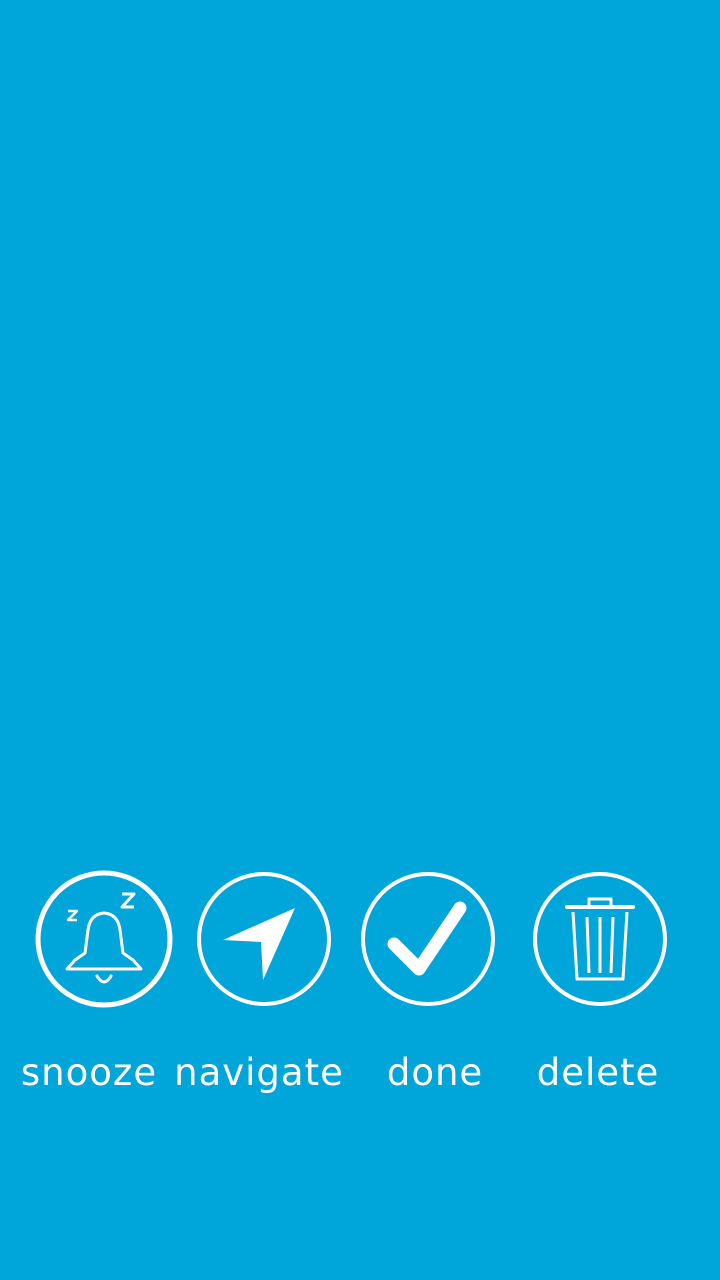 The height and width of the screenshot is (1280, 720). I want to click on delete-button, so click(600, 939).